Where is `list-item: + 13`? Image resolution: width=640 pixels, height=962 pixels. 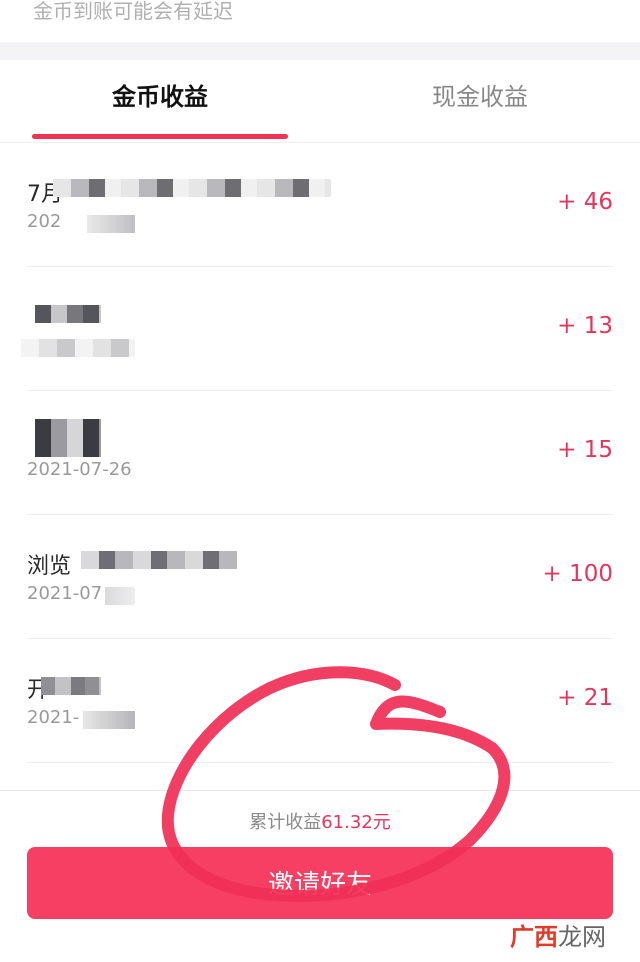 list-item: + 13 is located at coordinates (317, 329).